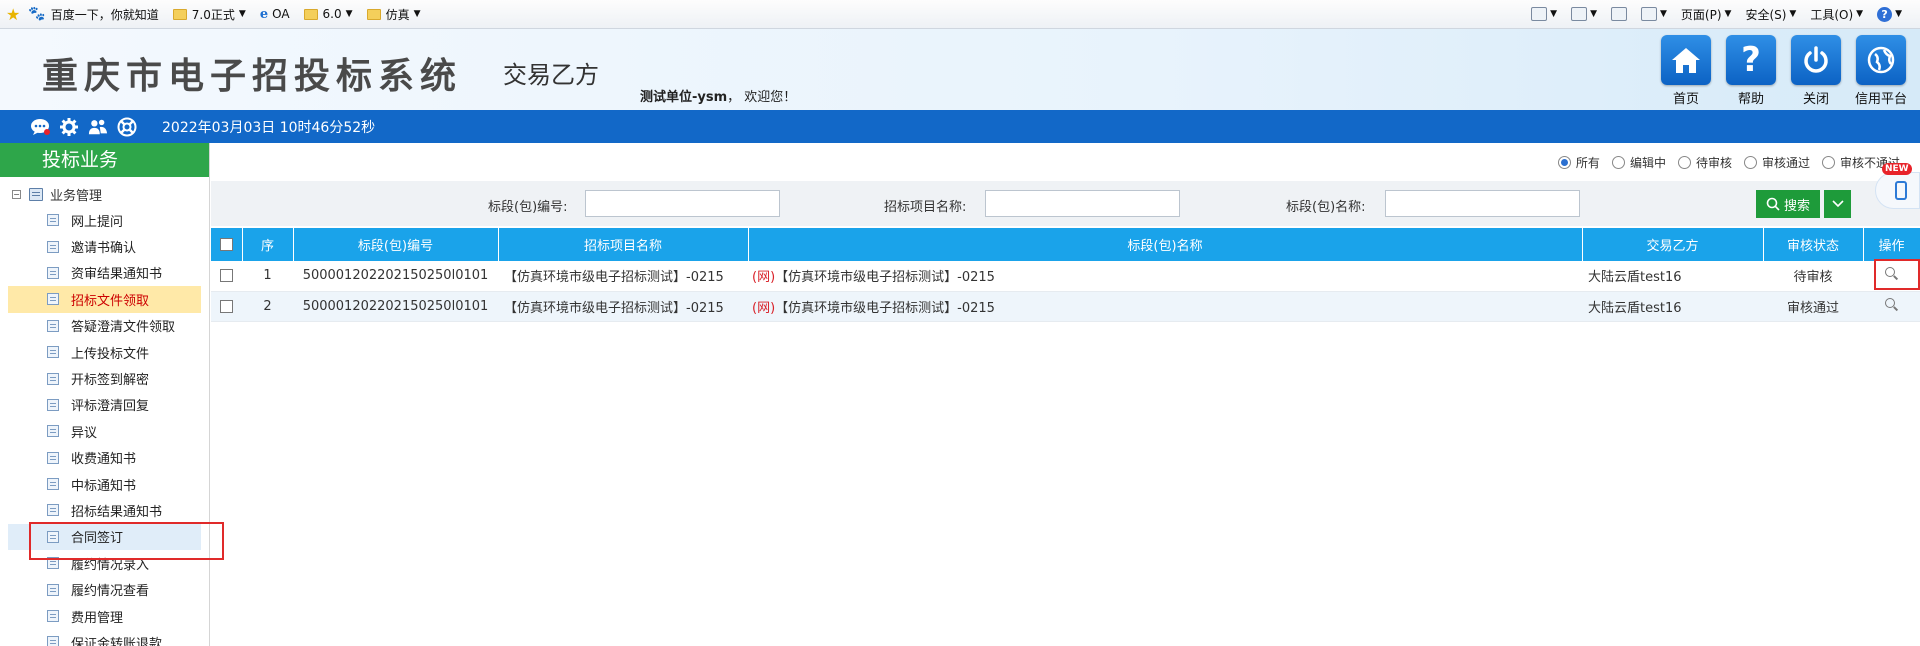 This screenshot has width=1920, height=646. What do you see at coordinates (1578, 162) in the screenshot?
I see `filter-all: 所有` at bounding box center [1578, 162].